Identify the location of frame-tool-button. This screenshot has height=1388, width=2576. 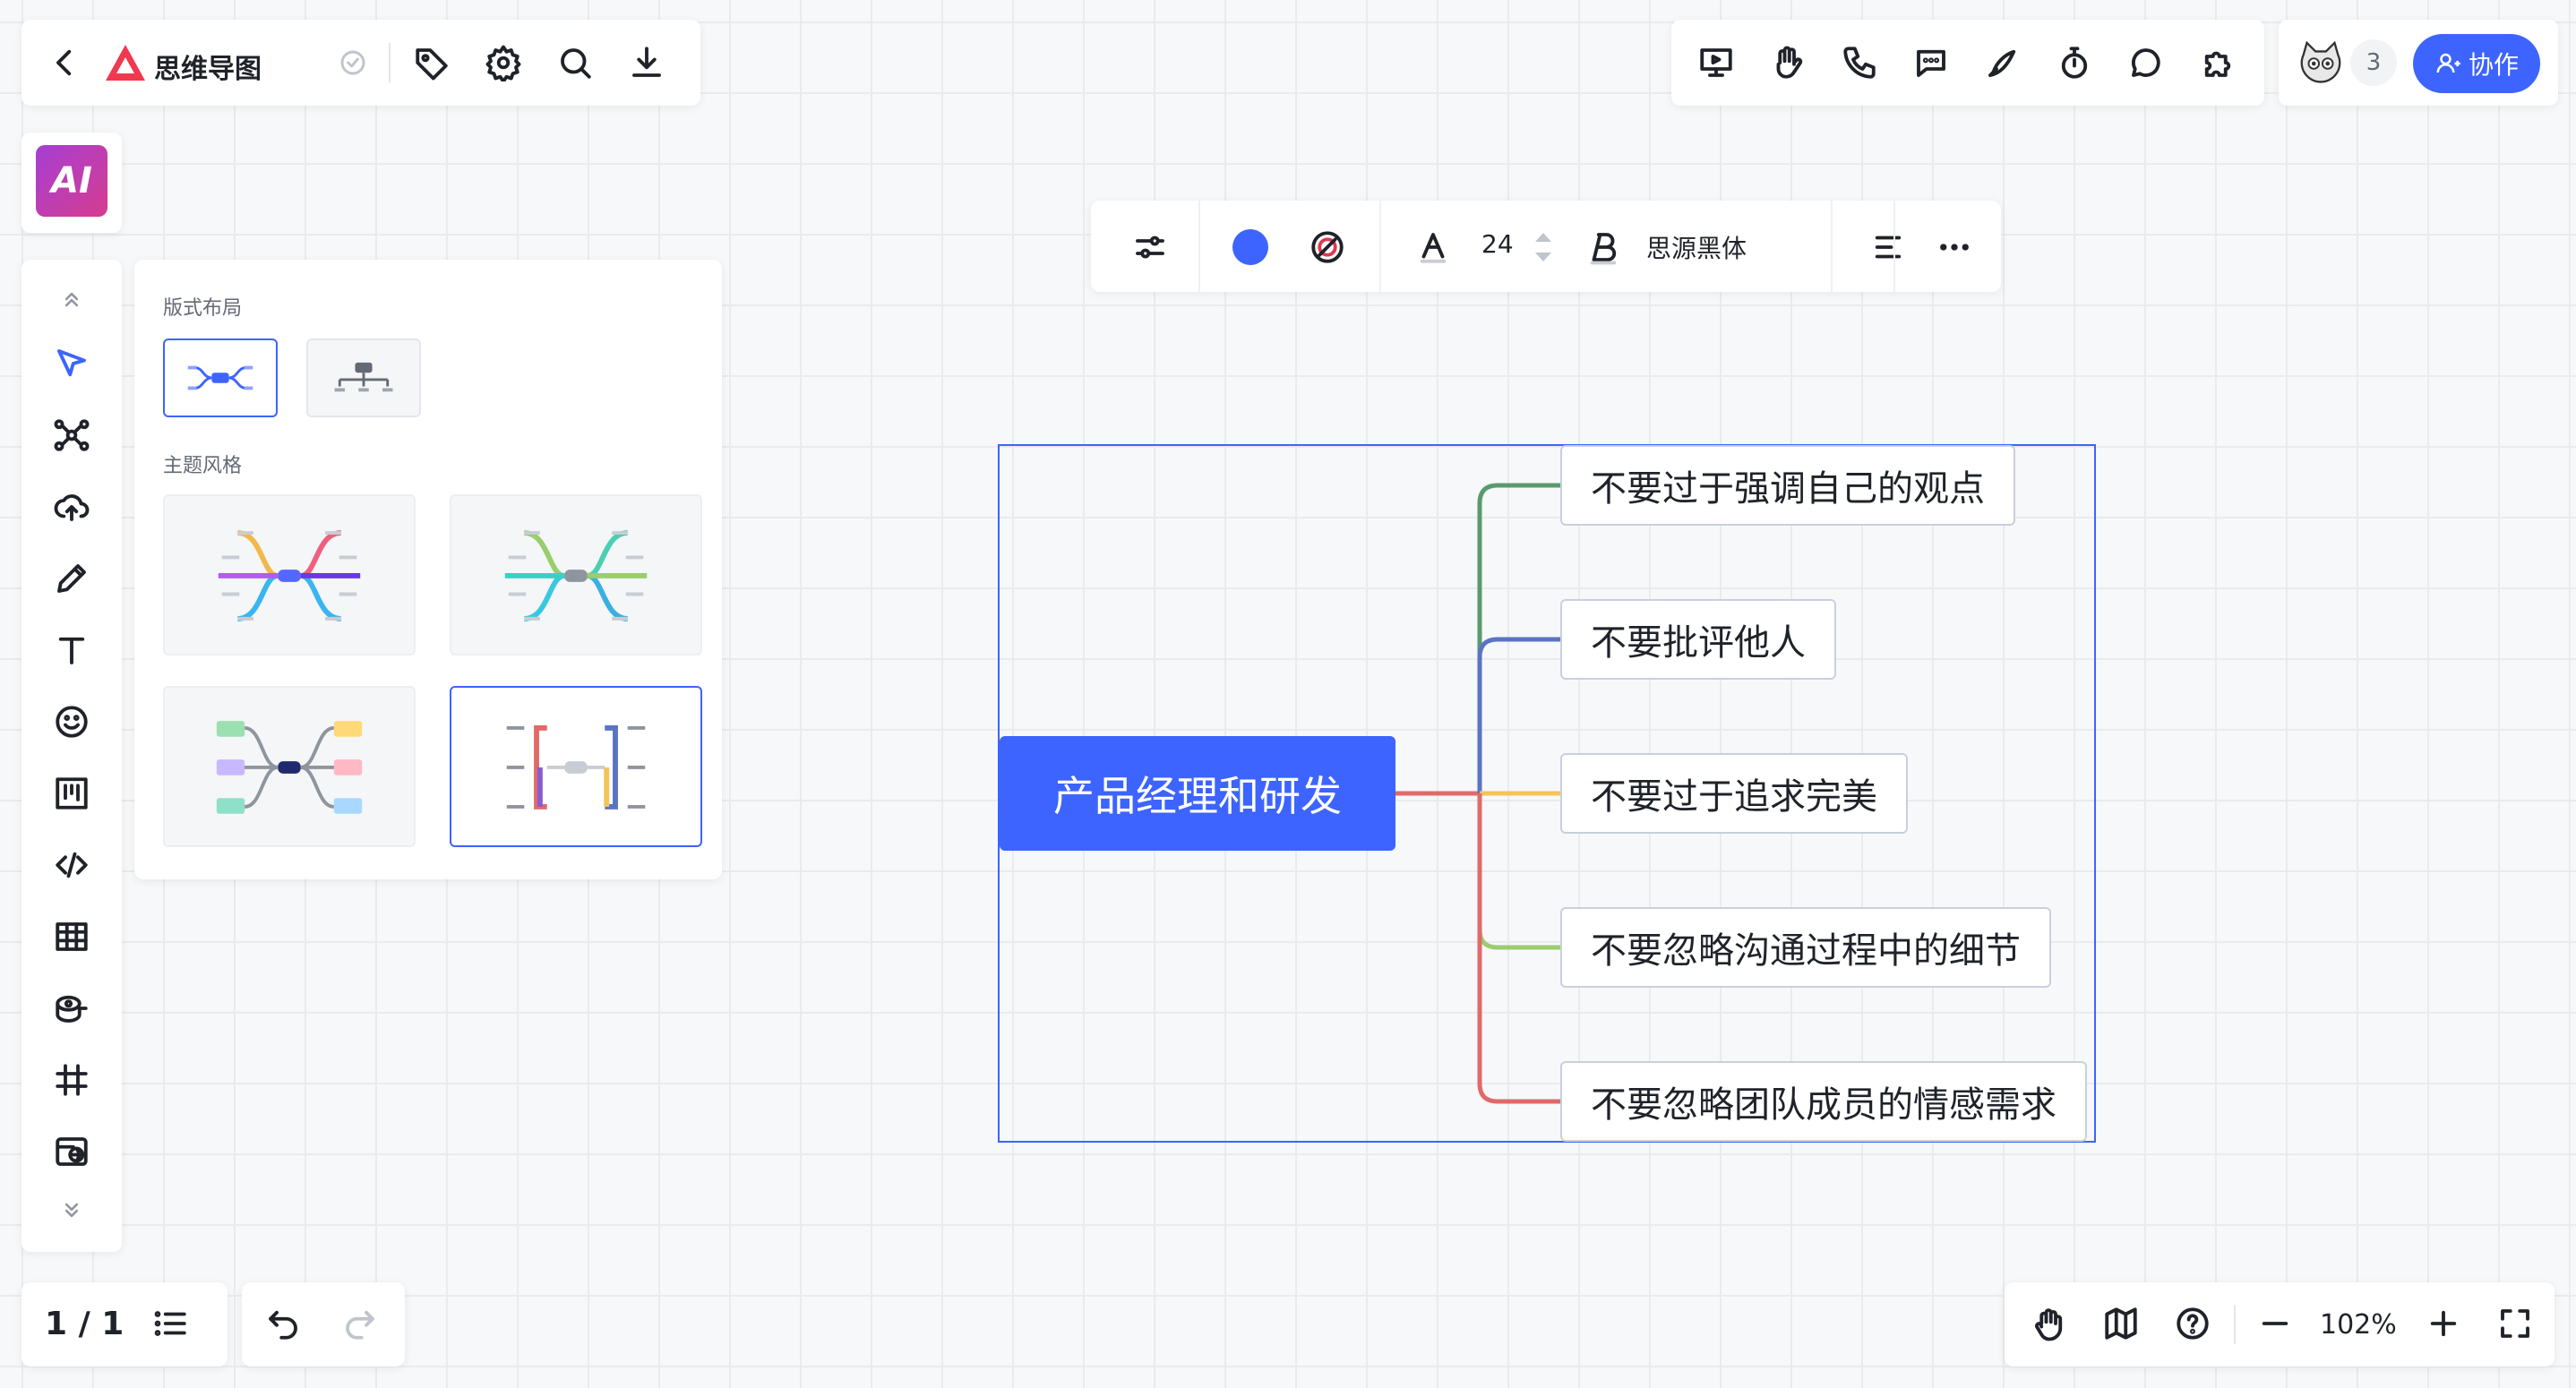
(72, 1080).